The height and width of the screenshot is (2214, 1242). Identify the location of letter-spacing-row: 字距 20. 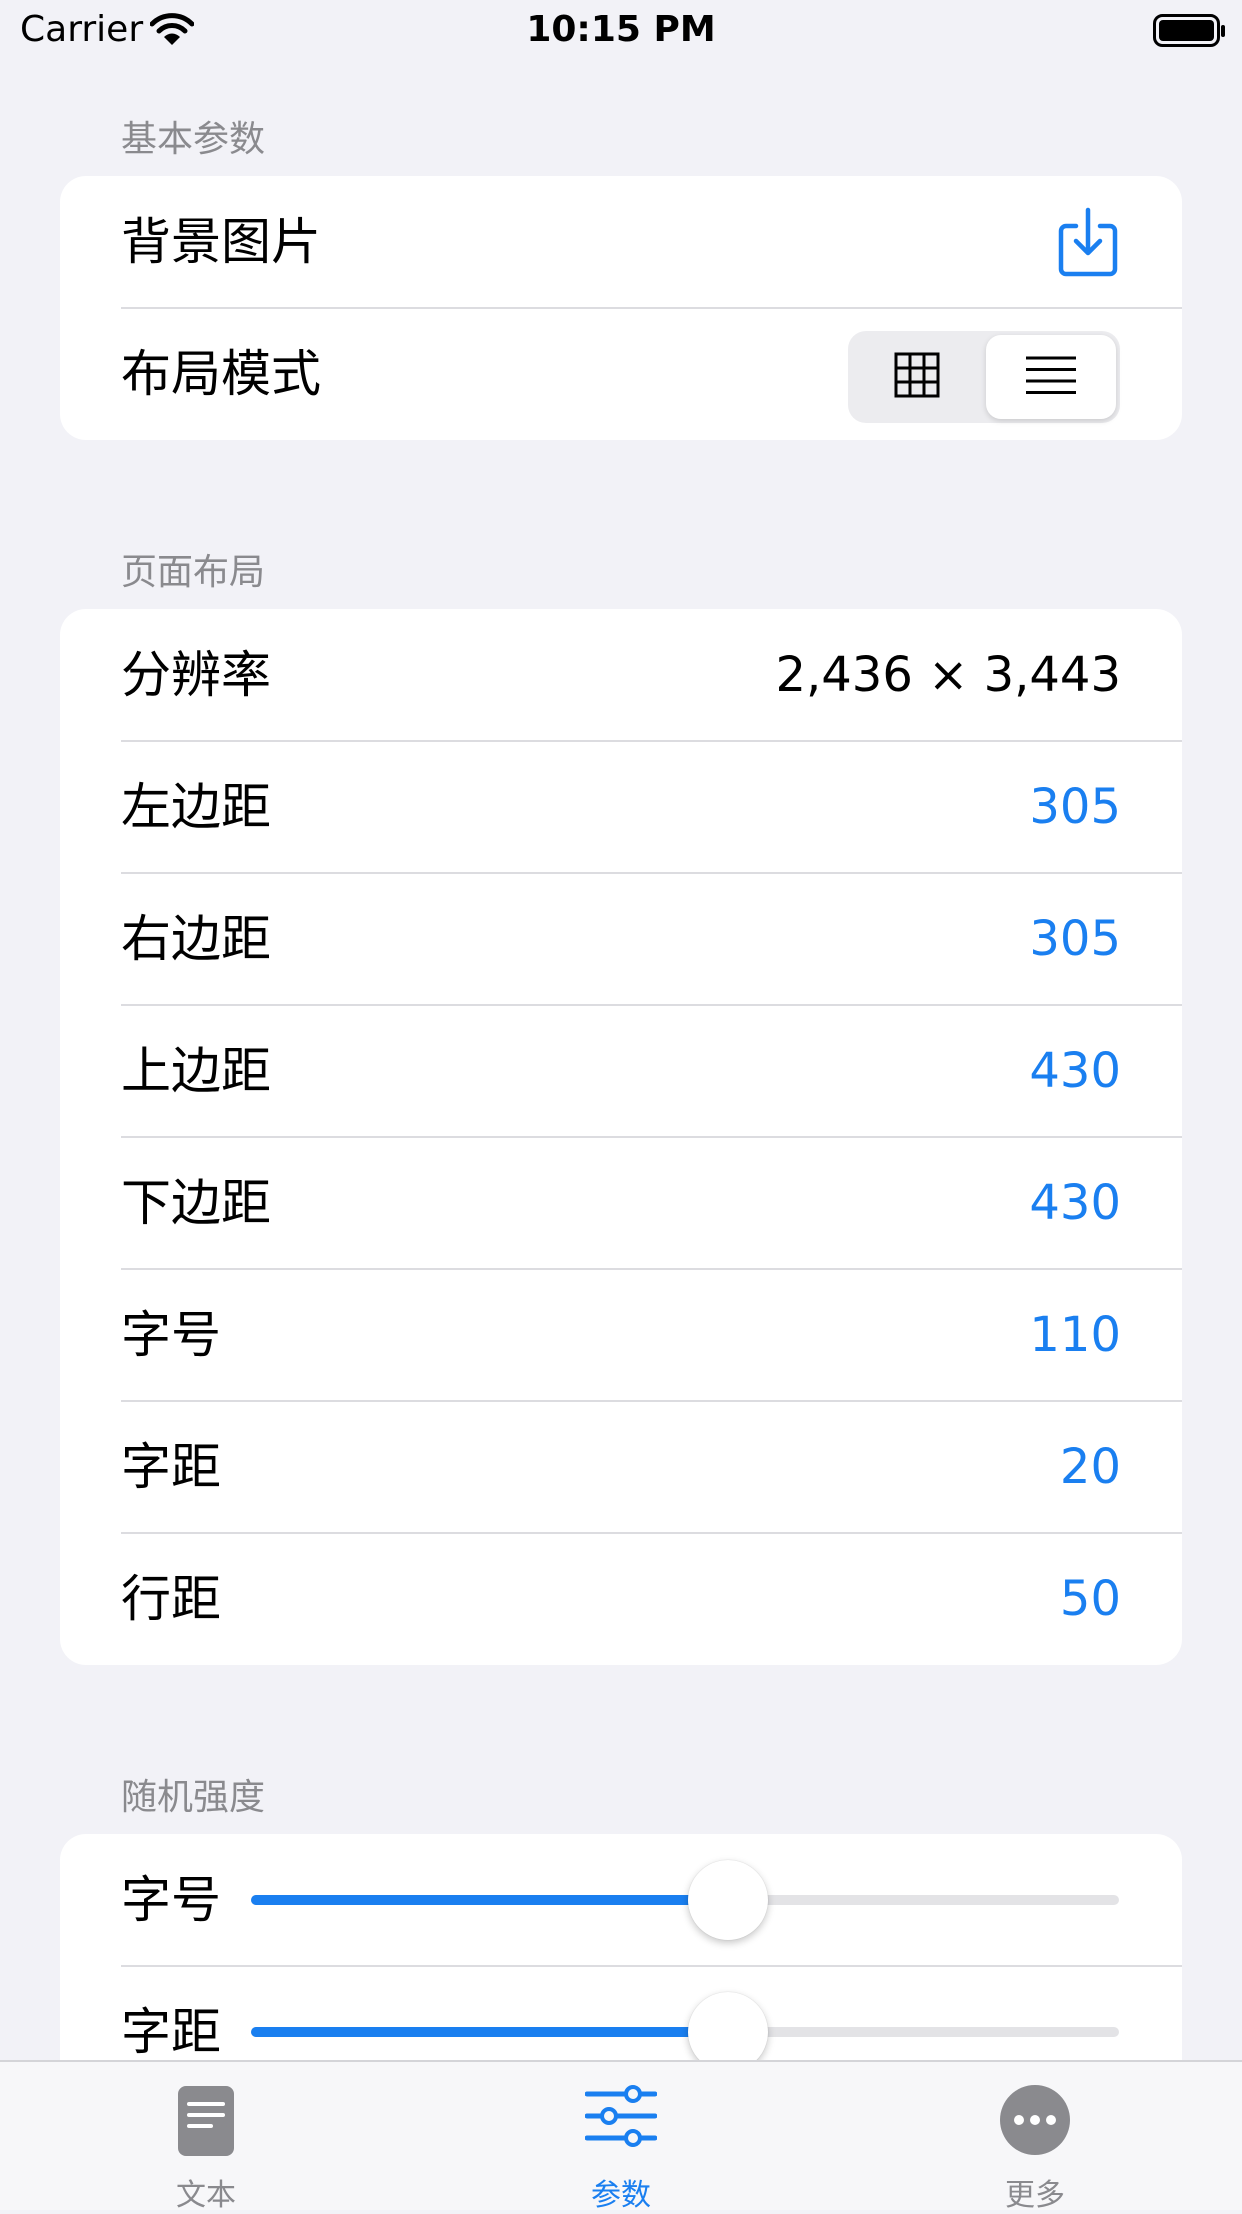
(621, 1467).